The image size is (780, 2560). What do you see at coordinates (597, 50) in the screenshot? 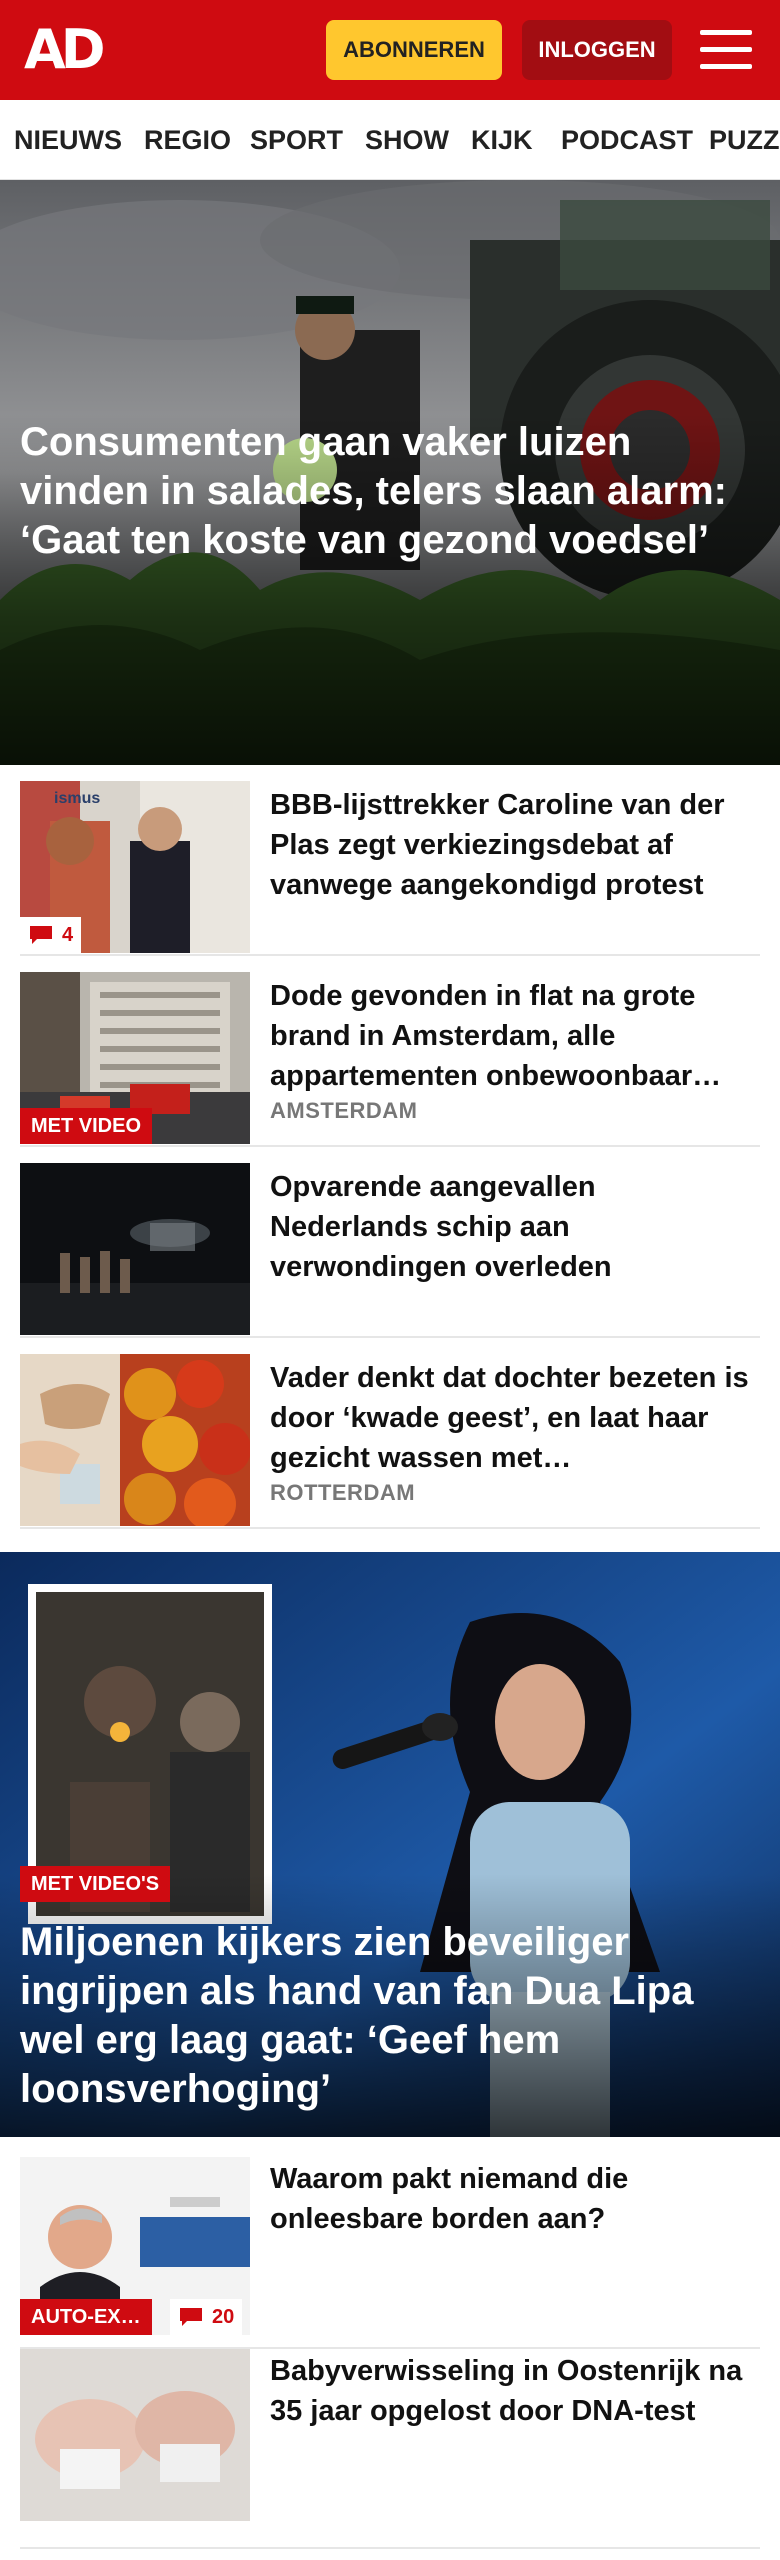
I see `login-button: INLOGGEN` at bounding box center [597, 50].